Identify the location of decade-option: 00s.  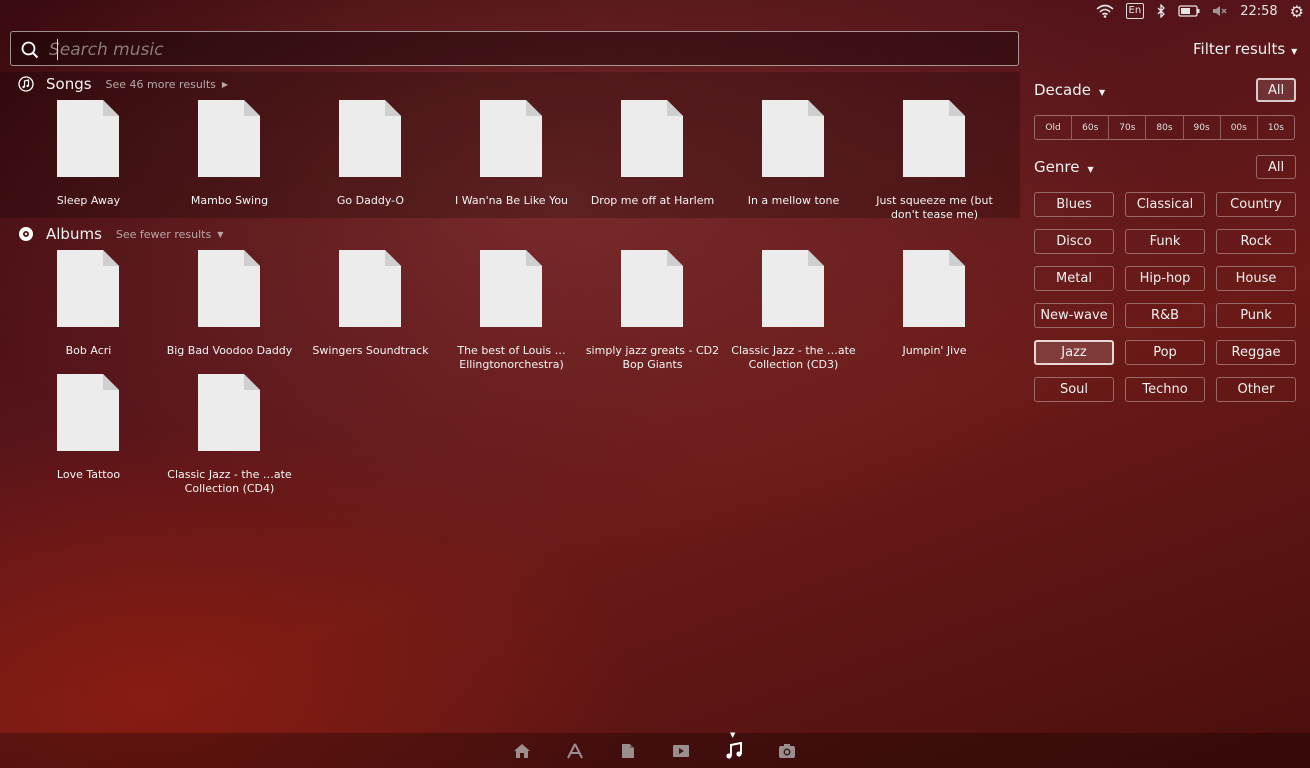
(1239, 127).